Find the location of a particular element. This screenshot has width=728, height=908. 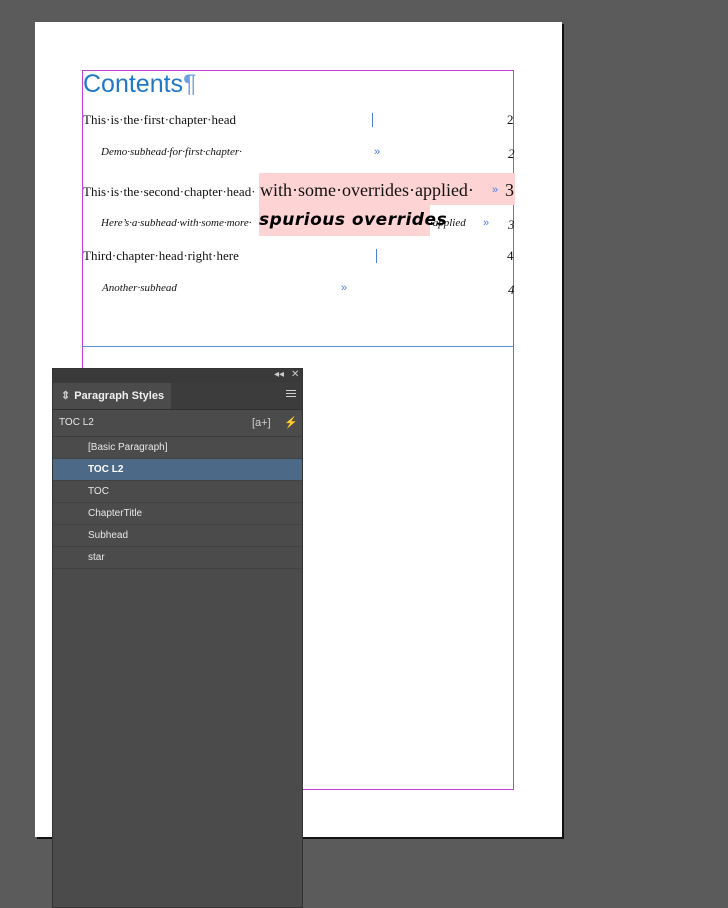

style-item-chaptertitle: ChapterTitle is located at coordinates (177, 514).